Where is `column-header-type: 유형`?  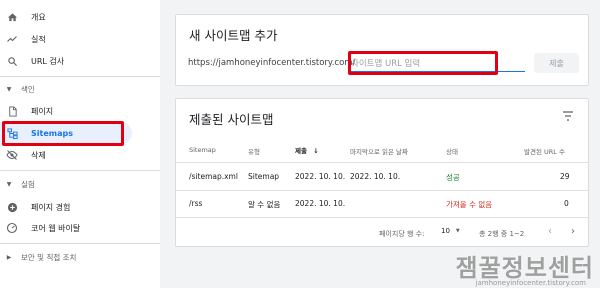 column-header-type: 유형 is located at coordinates (254, 151).